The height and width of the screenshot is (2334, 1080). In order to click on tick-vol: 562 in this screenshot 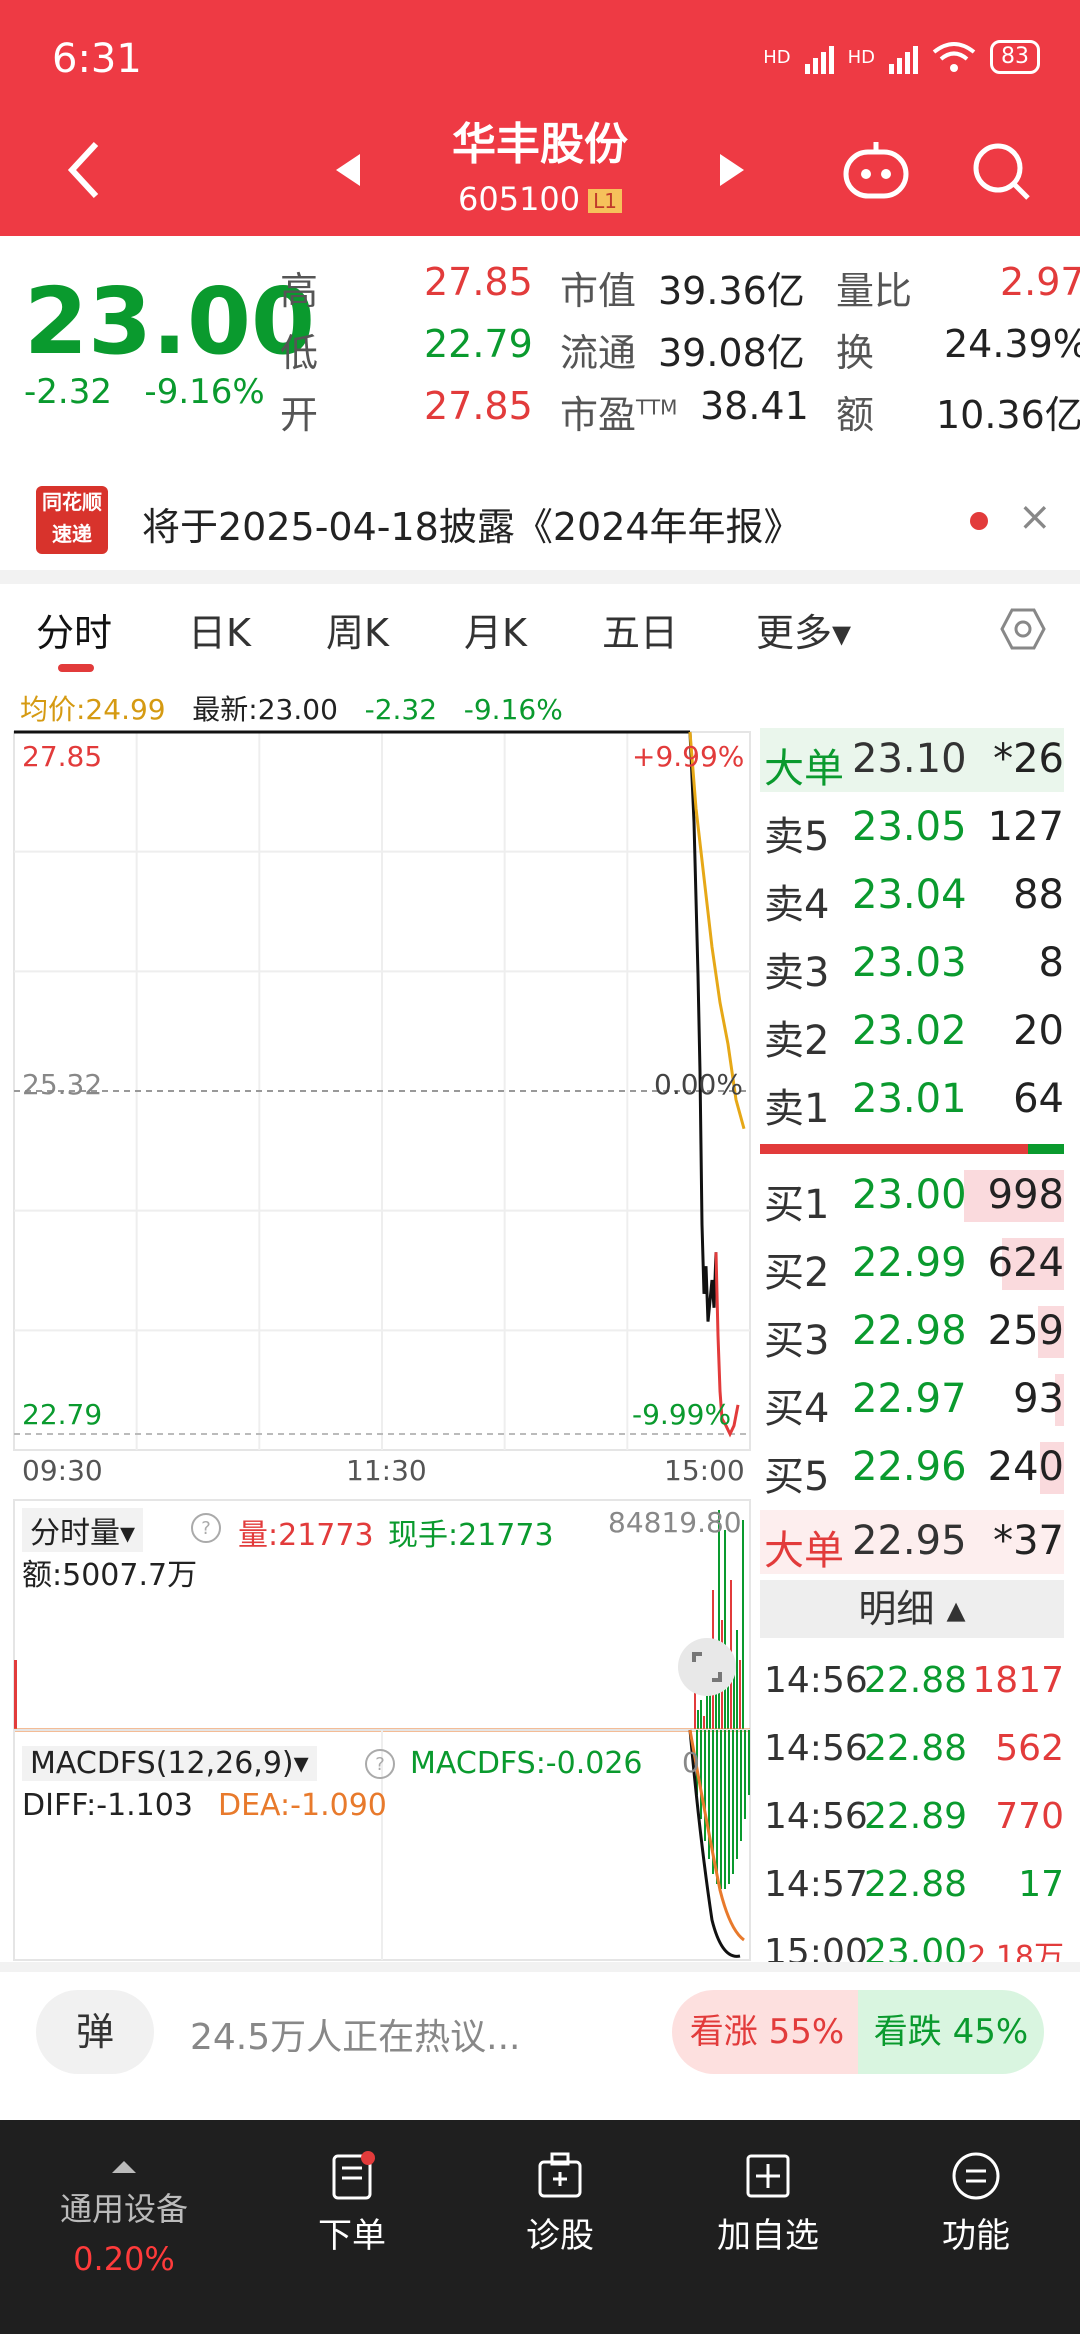, I will do `click(1029, 1748)`.